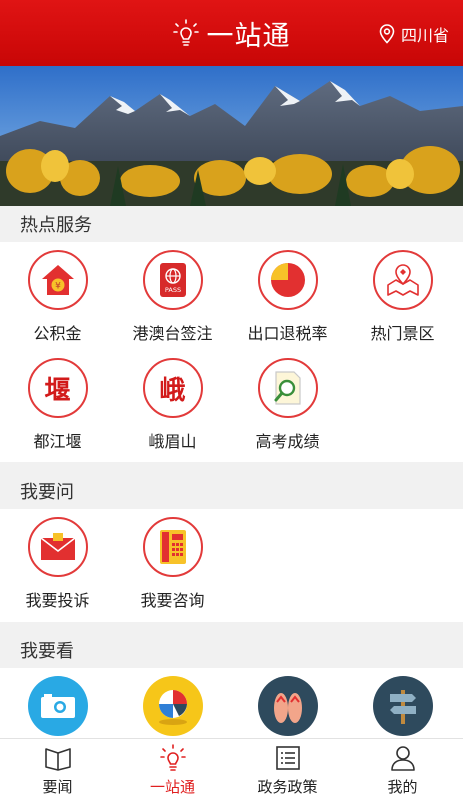 The image size is (463, 800). Describe the element at coordinates (231, 224) in the screenshot. I see `section-title-hot: 热点服务` at that location.